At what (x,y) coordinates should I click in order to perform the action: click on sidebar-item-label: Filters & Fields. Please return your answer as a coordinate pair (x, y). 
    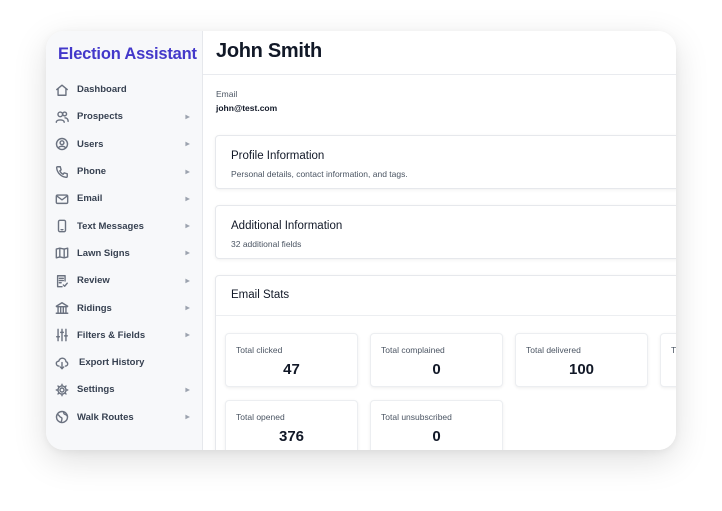
    Looking at the image, I should click on (111, 335).